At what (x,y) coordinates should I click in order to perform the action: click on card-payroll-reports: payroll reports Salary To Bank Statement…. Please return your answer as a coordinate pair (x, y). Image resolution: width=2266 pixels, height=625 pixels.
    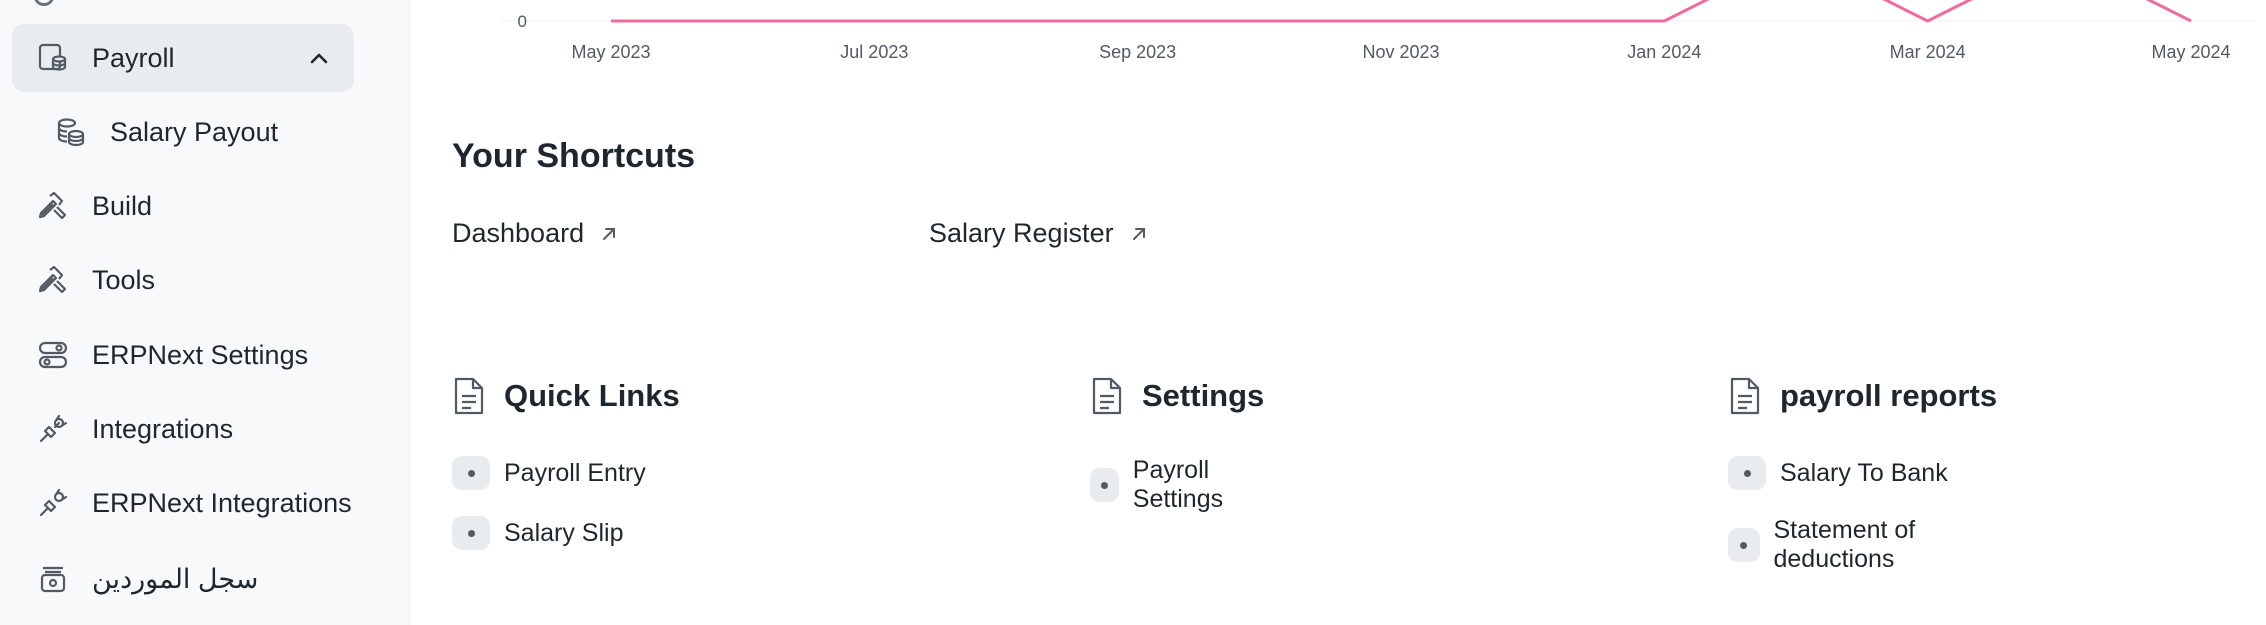
    Looking at the image, I should click on (1863, 473).